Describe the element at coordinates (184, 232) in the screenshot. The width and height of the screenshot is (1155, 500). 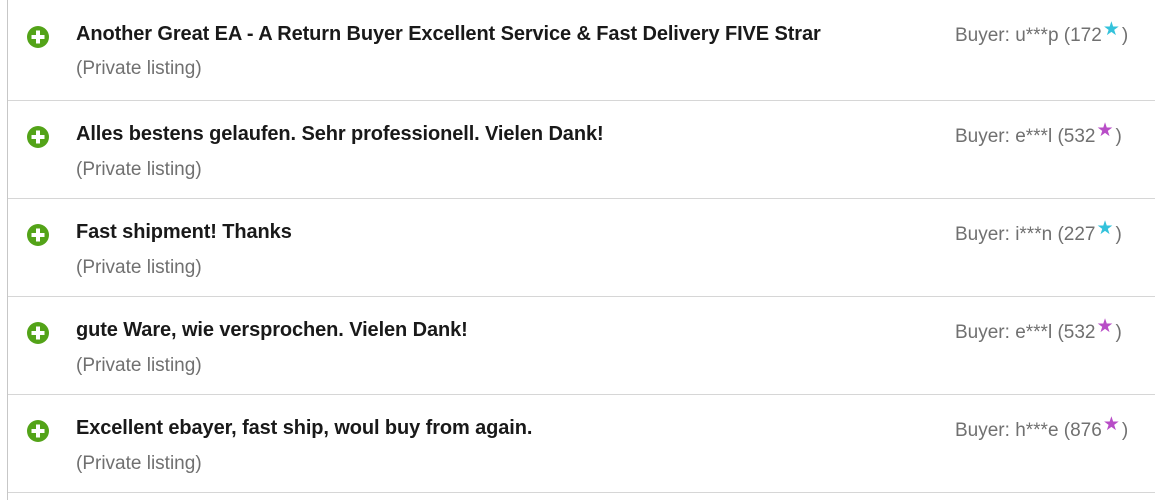
I see `feedback-comment: Fast shipment! Thanks` at that location.